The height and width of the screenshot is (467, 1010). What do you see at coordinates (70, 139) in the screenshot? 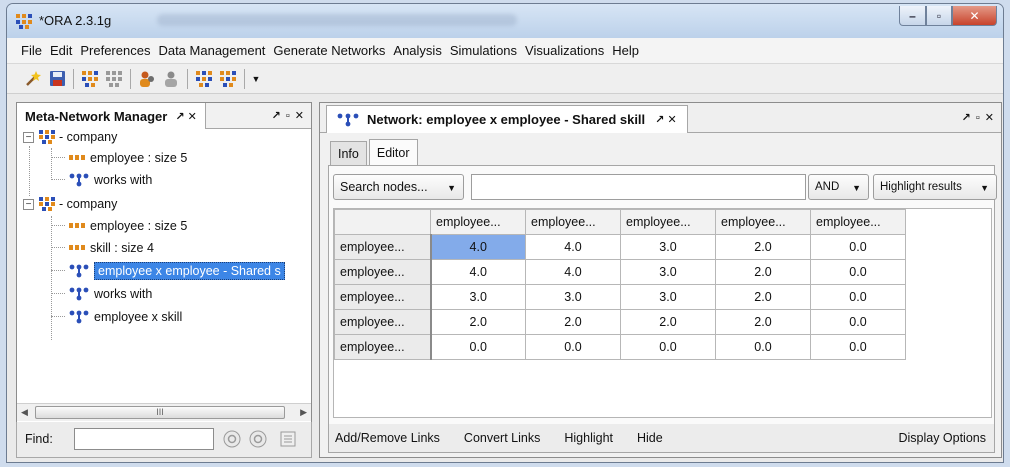
I see `tree-node-company-1: − - company` at bounding box center [70, 139].